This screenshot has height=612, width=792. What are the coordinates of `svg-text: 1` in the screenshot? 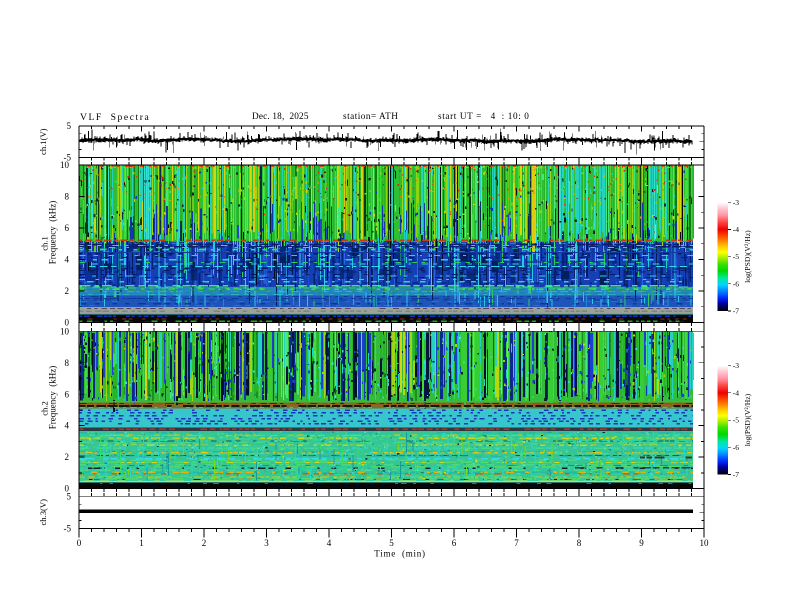 It's located at (141, 543).